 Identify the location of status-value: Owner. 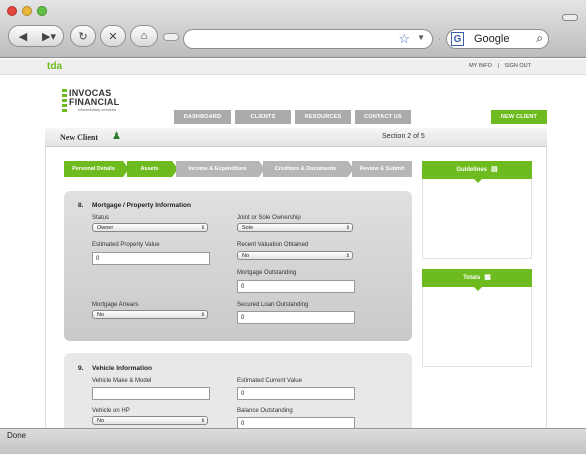
(105, 228).